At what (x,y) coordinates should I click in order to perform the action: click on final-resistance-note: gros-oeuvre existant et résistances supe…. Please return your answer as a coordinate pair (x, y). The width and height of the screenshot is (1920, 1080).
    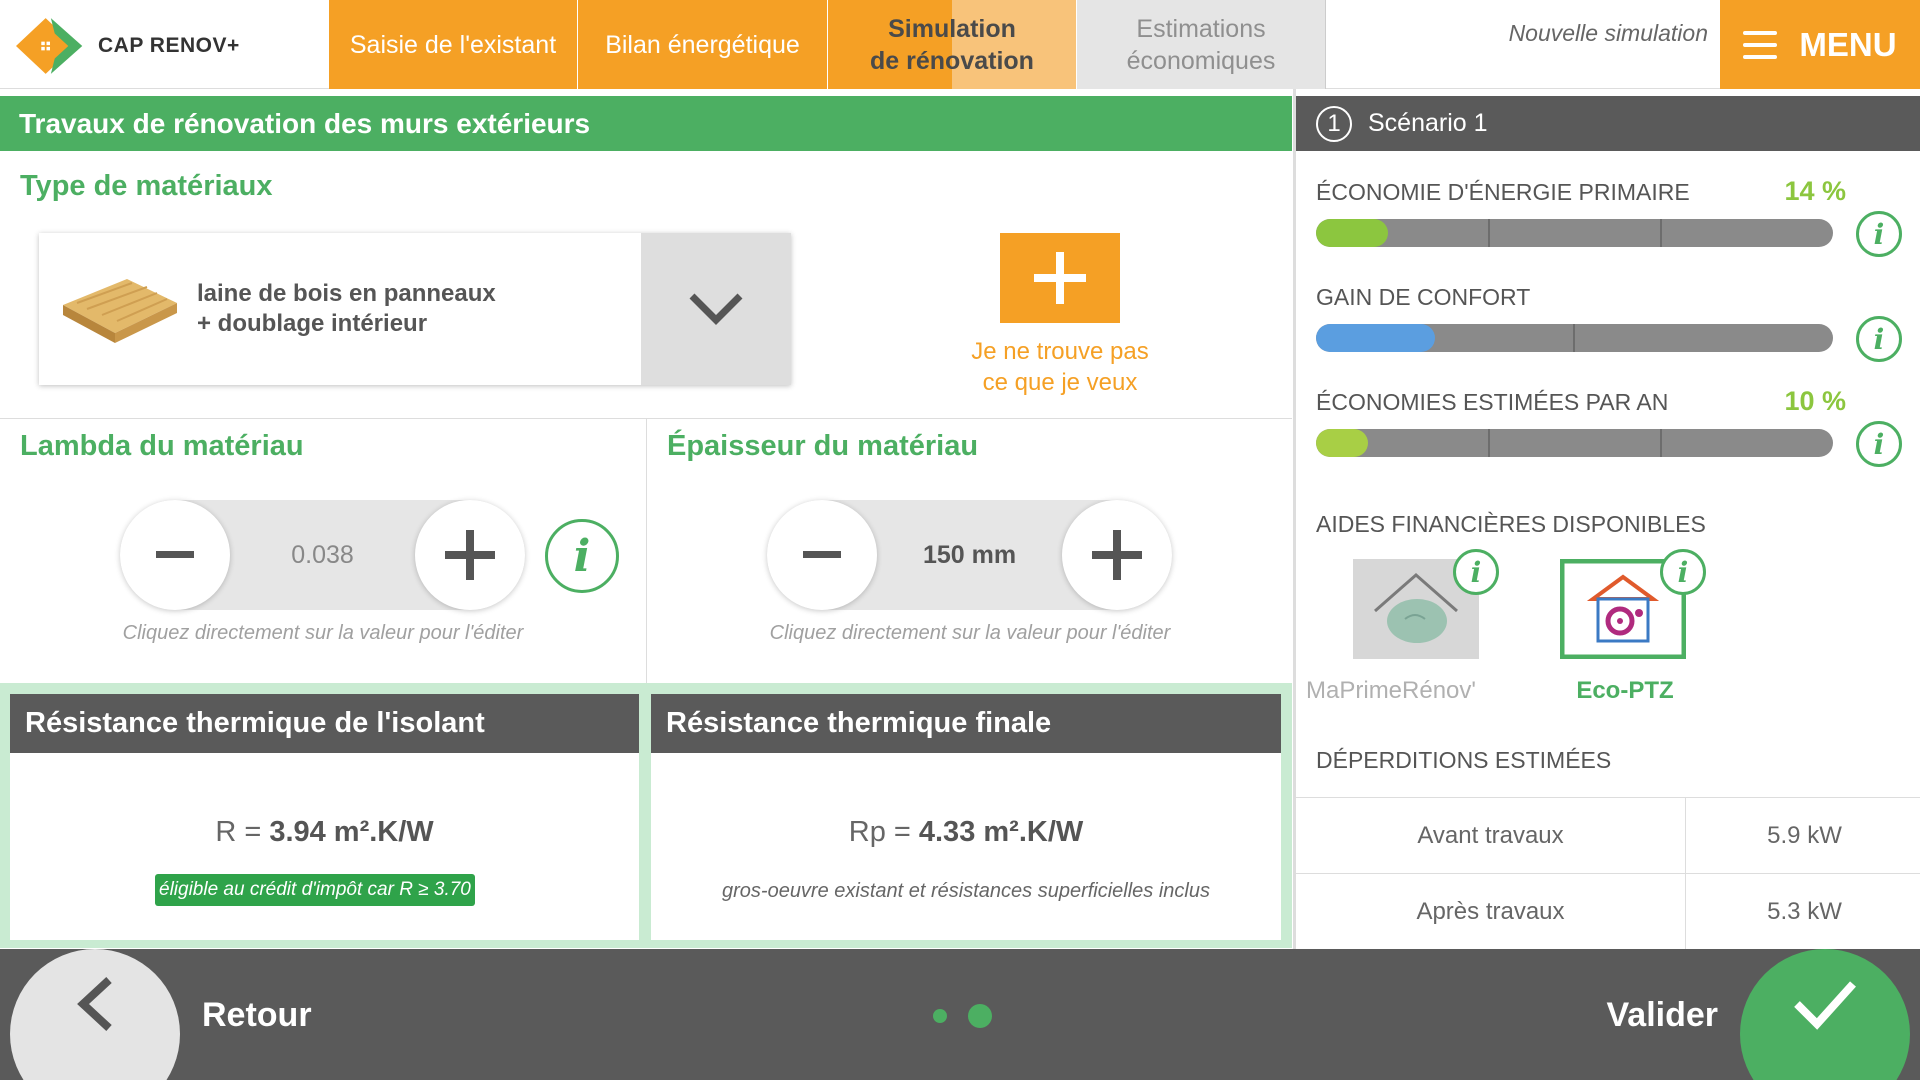
    Looking at the image, I should click on (966, 891).